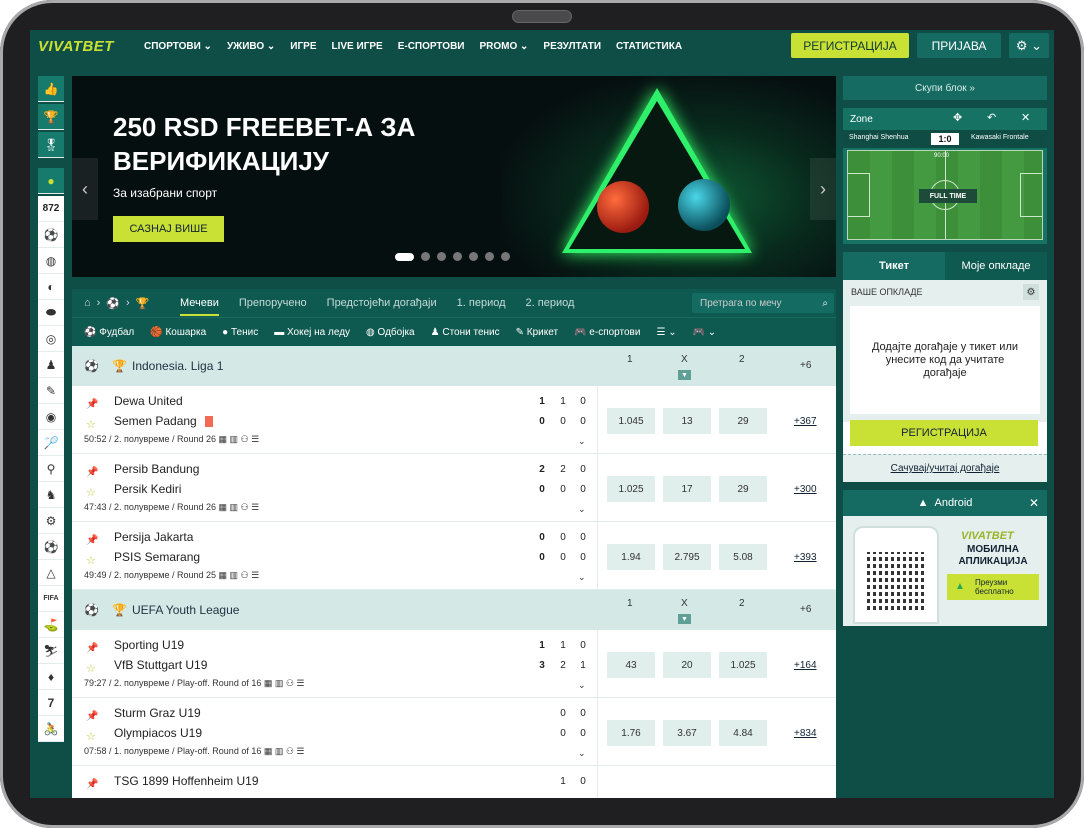 Image resolution: width=1084 pixels, height=828 pixels. Describe the element at coordinates (51, 443) in the screenshot. I see `badminton-icon: 🏸` at that location.